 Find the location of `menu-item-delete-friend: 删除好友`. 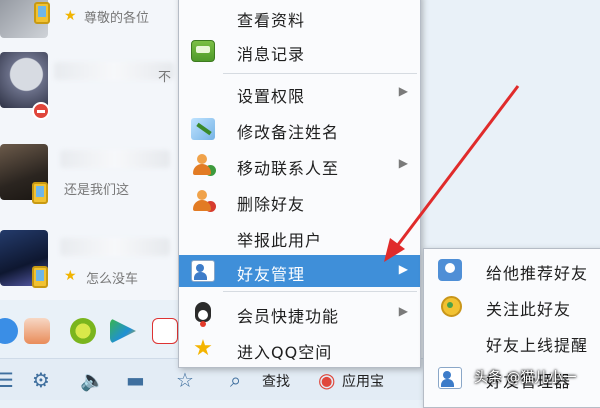

menu-item-delete-friend: 删除好友 is located at coordinates (299, 201).